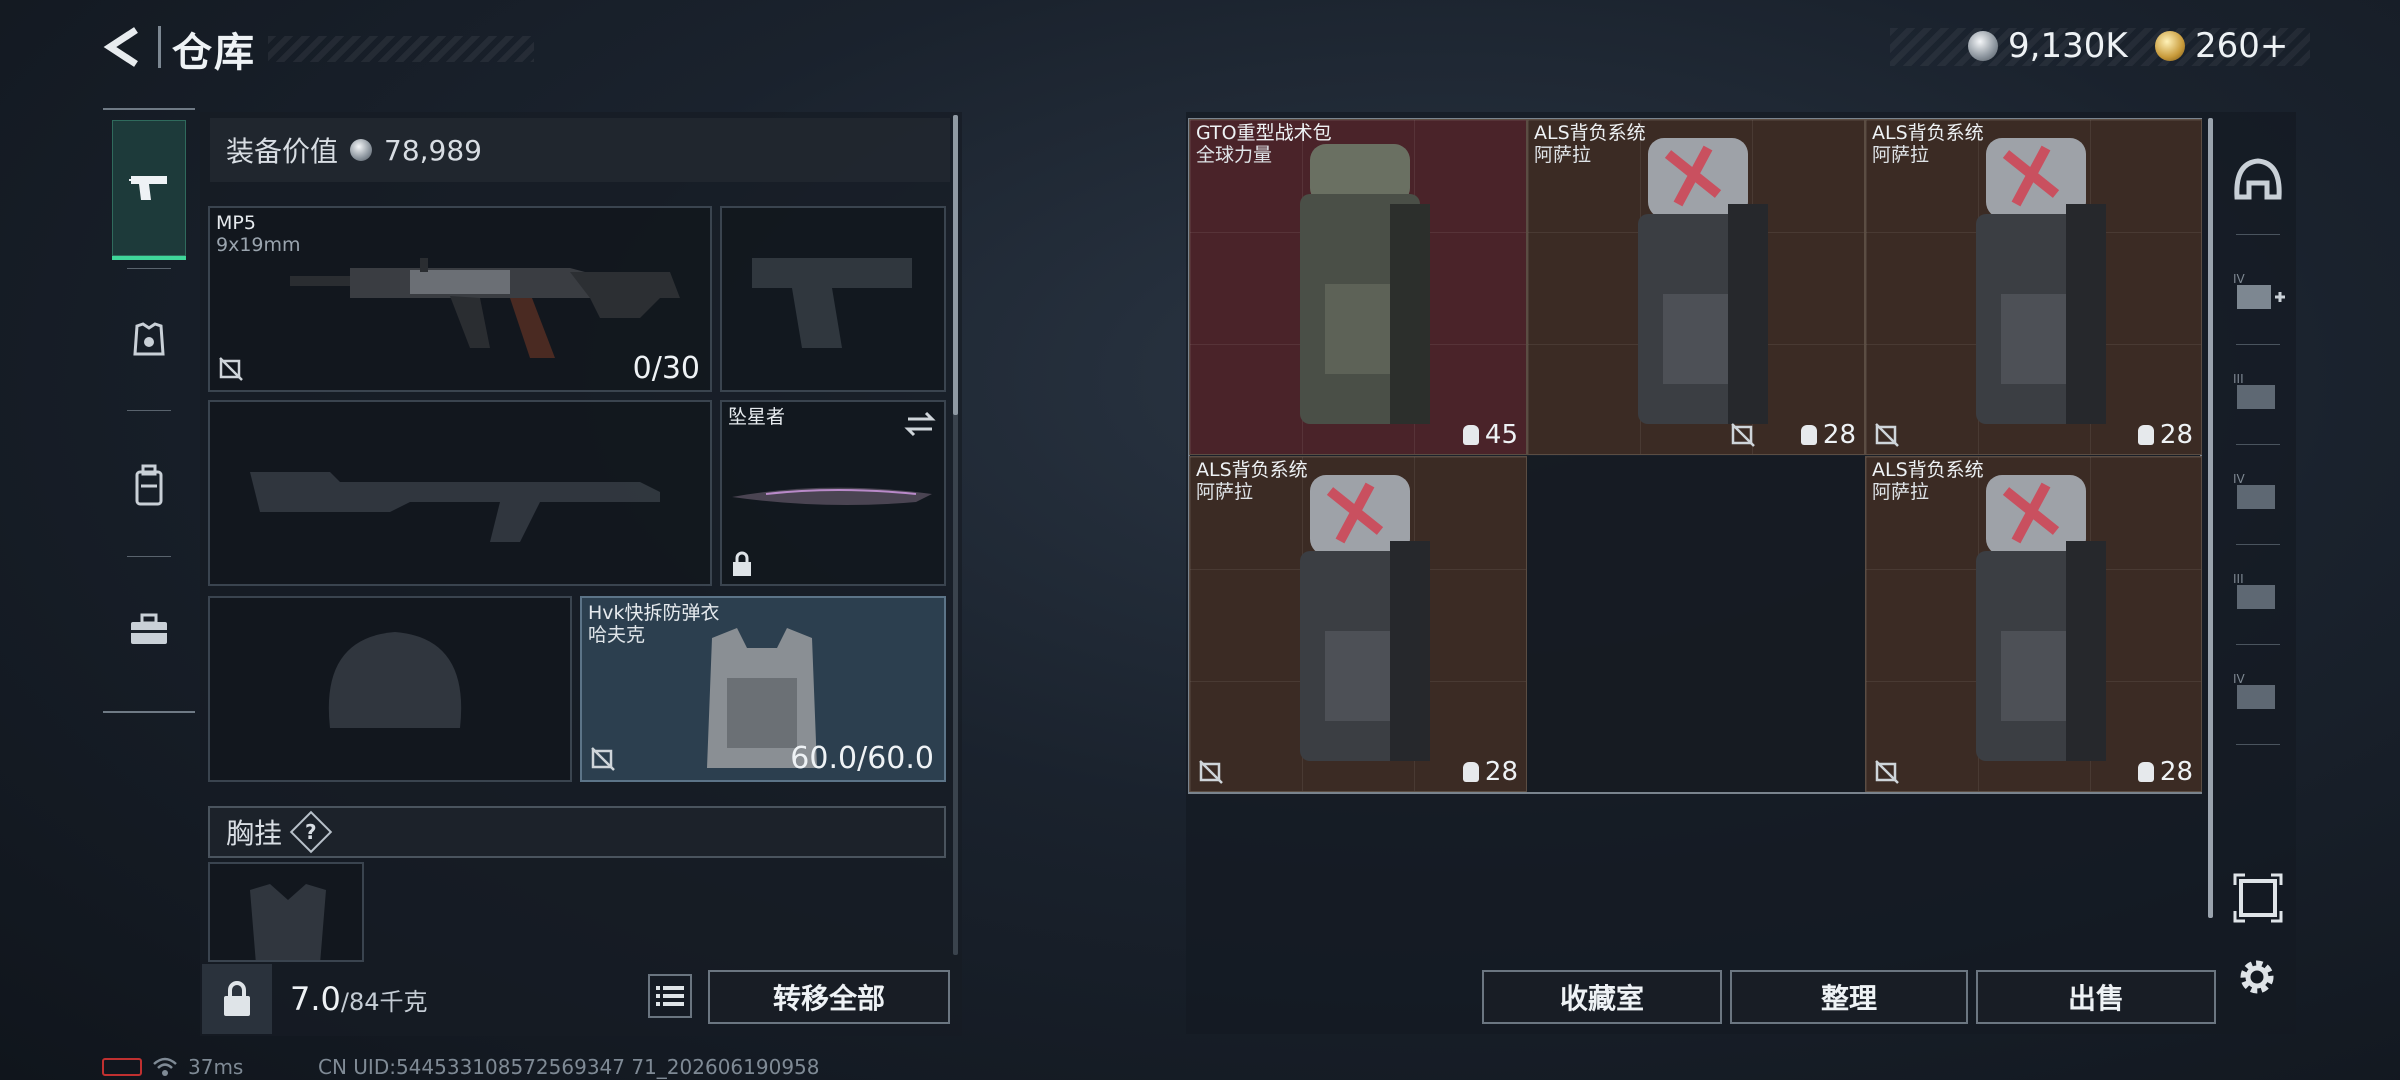 This screenshot has height=1080, width=2400. I want to click on currency-primary: 9,130K, so click(2048, 46).